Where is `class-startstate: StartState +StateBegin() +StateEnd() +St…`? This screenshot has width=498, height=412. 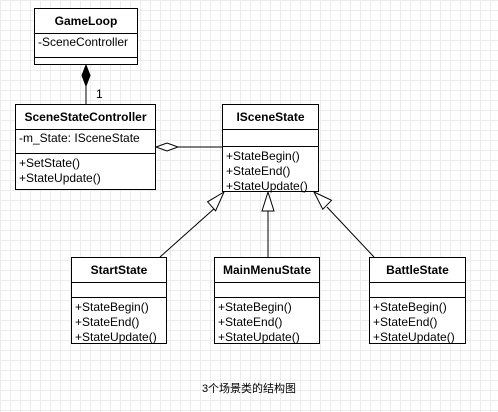
class-startstate: StartState +StateBegin() +StateEnd() +St… is located at coordinates (119, 300).